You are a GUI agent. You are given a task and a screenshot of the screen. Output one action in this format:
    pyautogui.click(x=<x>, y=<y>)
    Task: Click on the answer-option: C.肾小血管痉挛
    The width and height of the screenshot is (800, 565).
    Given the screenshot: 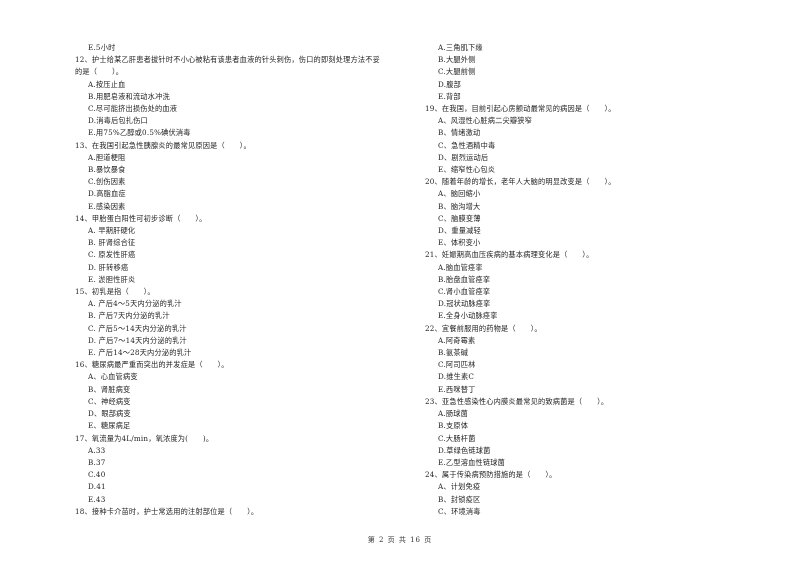 What is the action you would take?
    pyautogui.click(x=464, y=292)
    